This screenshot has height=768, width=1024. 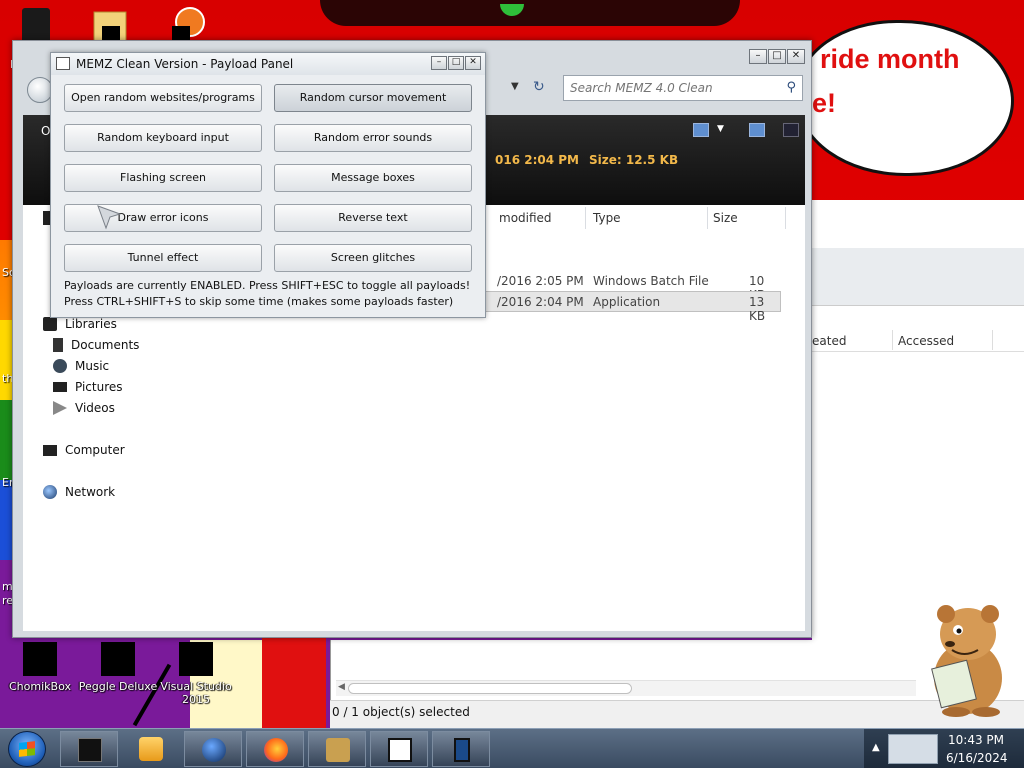 I want to click on window-app-icon, so click(x=63, y=63).